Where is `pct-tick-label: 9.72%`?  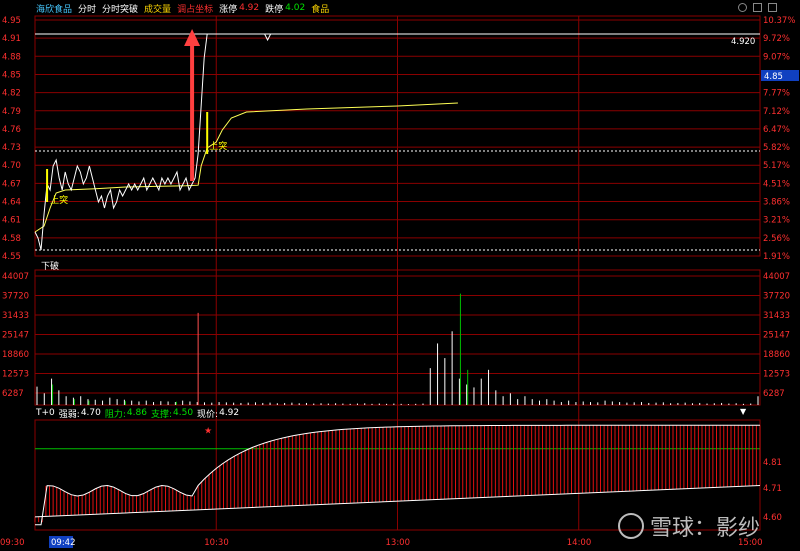
pct-tick-label: 9.72% is located at coordinates (776, 39).